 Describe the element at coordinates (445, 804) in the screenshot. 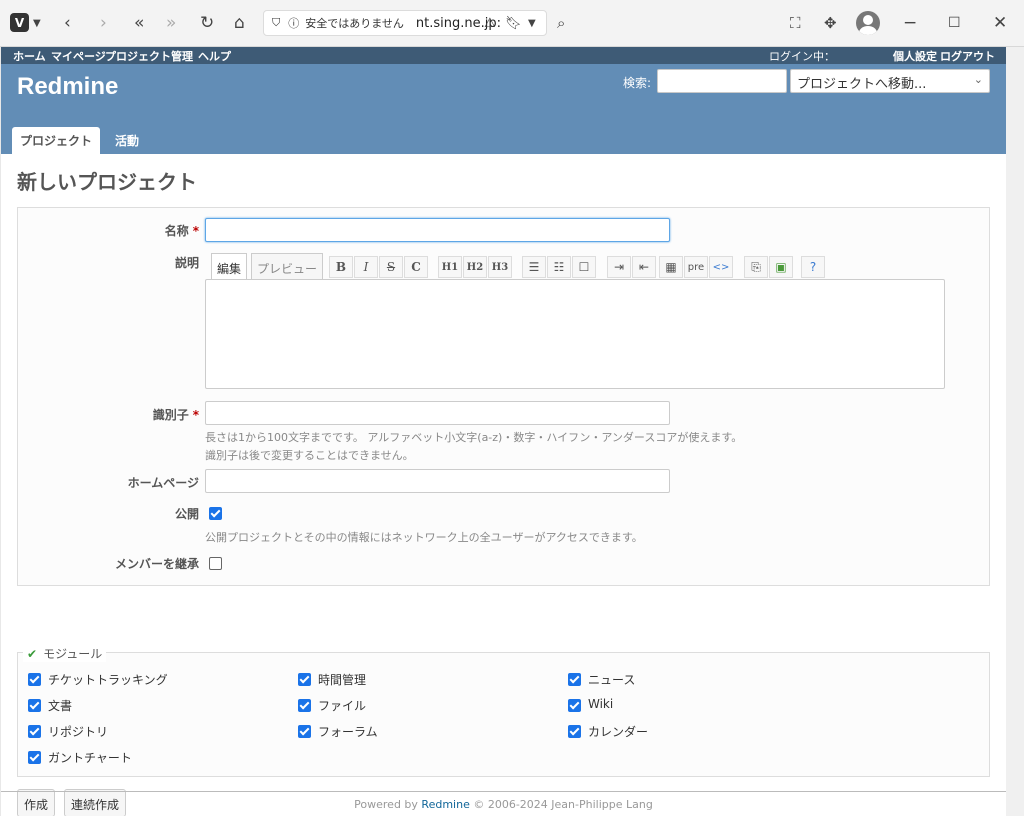

I see `footer-redmine-link: Redmine` at that location.